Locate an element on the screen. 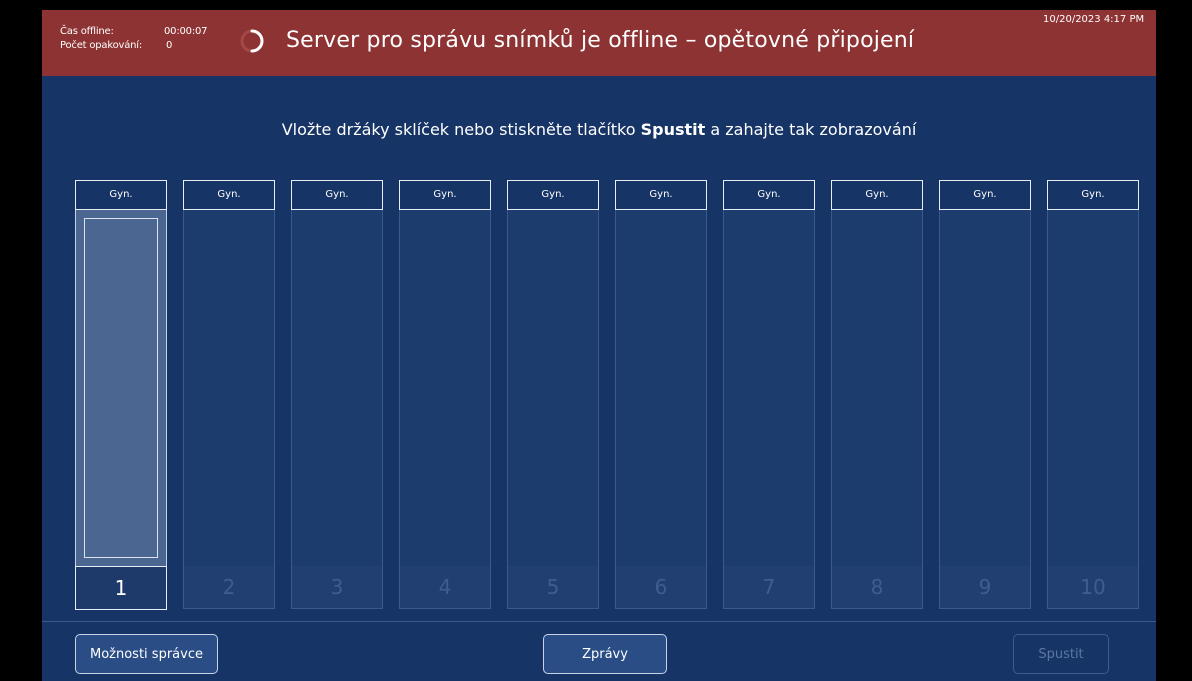 This screenshot has height=681, width=1192. instruction-text-end: a zahajte tak zobrazování is located at coordinates (811, 129).